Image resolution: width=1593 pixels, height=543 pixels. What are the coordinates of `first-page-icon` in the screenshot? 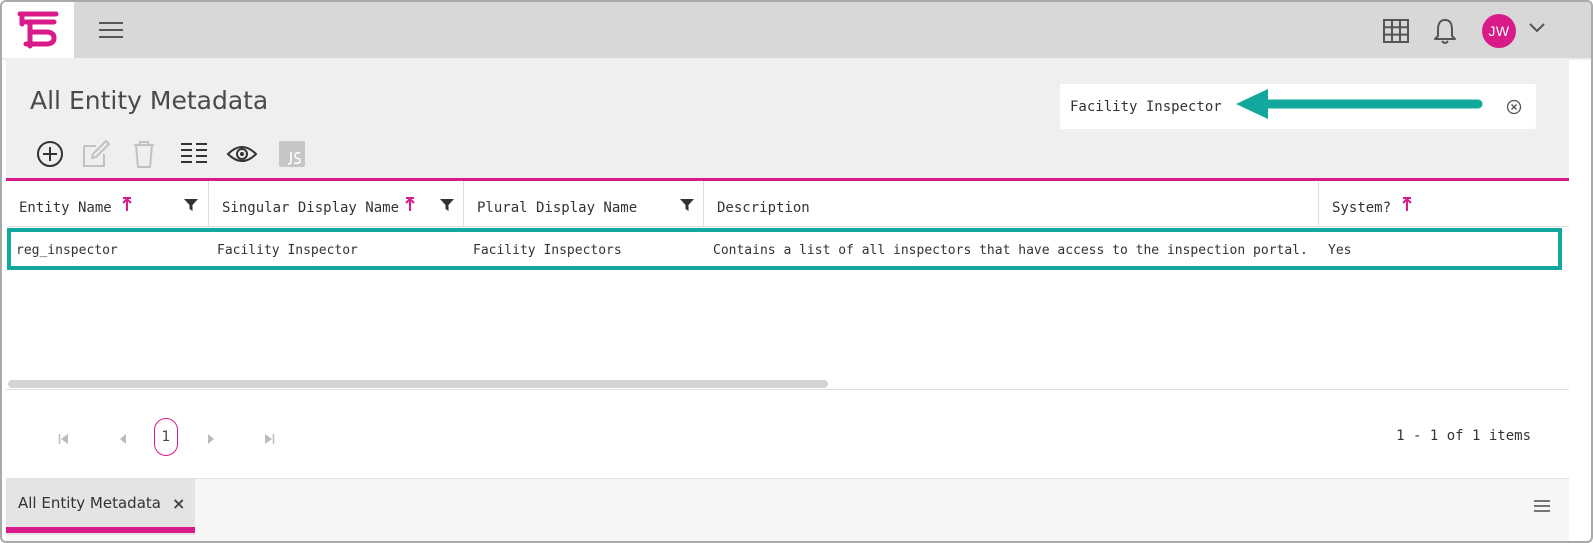 It's located at (64, 439).